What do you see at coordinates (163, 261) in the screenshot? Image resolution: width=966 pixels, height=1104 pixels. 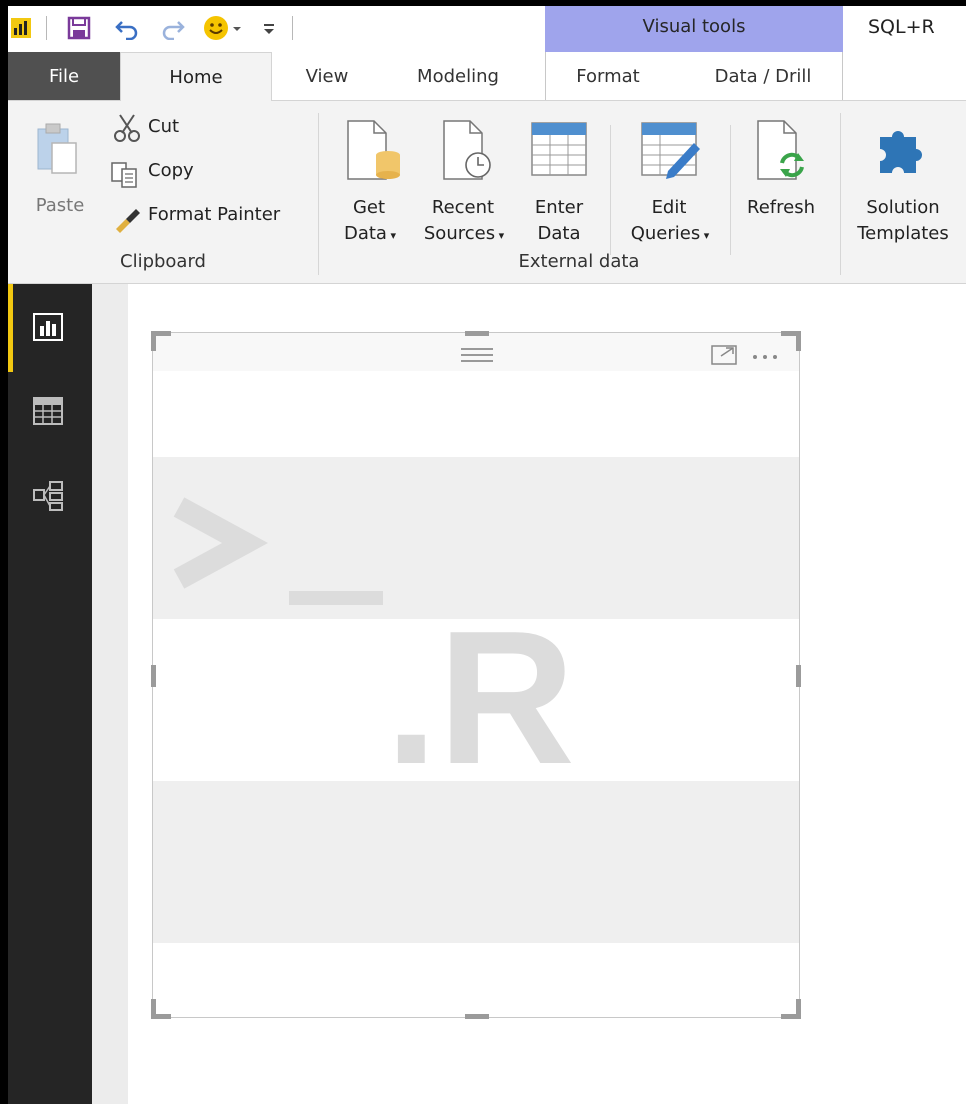 I see `clipboard-group-label: Clipboard` at bounding box center [163, 261].